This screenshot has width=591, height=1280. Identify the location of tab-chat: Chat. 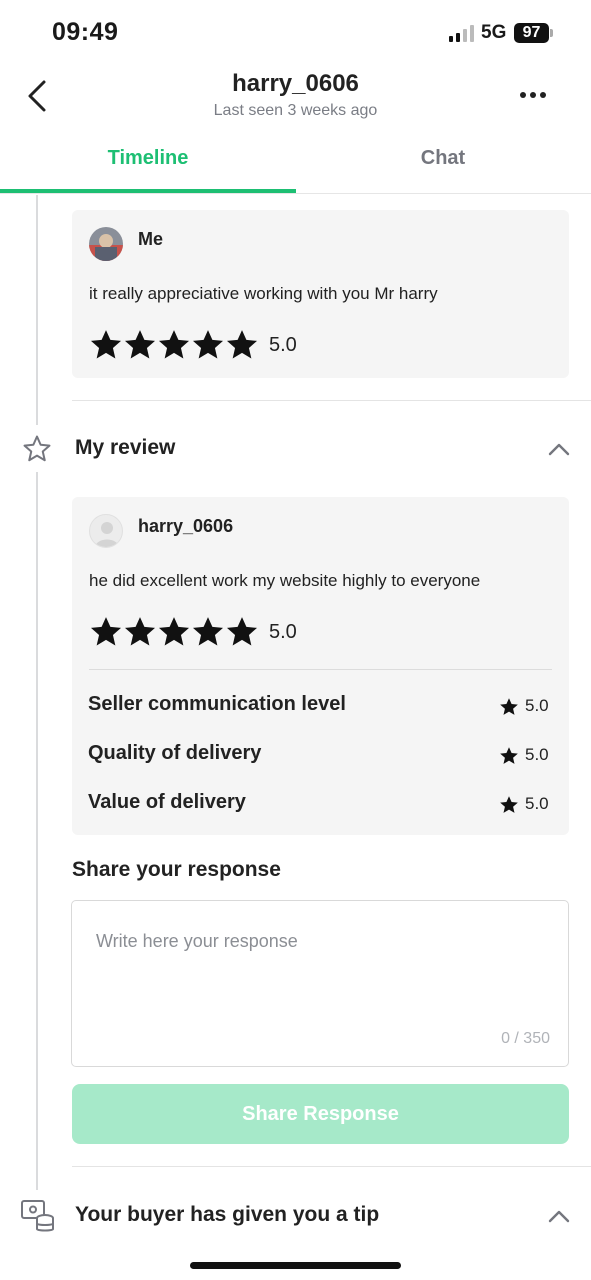
(443, 166).